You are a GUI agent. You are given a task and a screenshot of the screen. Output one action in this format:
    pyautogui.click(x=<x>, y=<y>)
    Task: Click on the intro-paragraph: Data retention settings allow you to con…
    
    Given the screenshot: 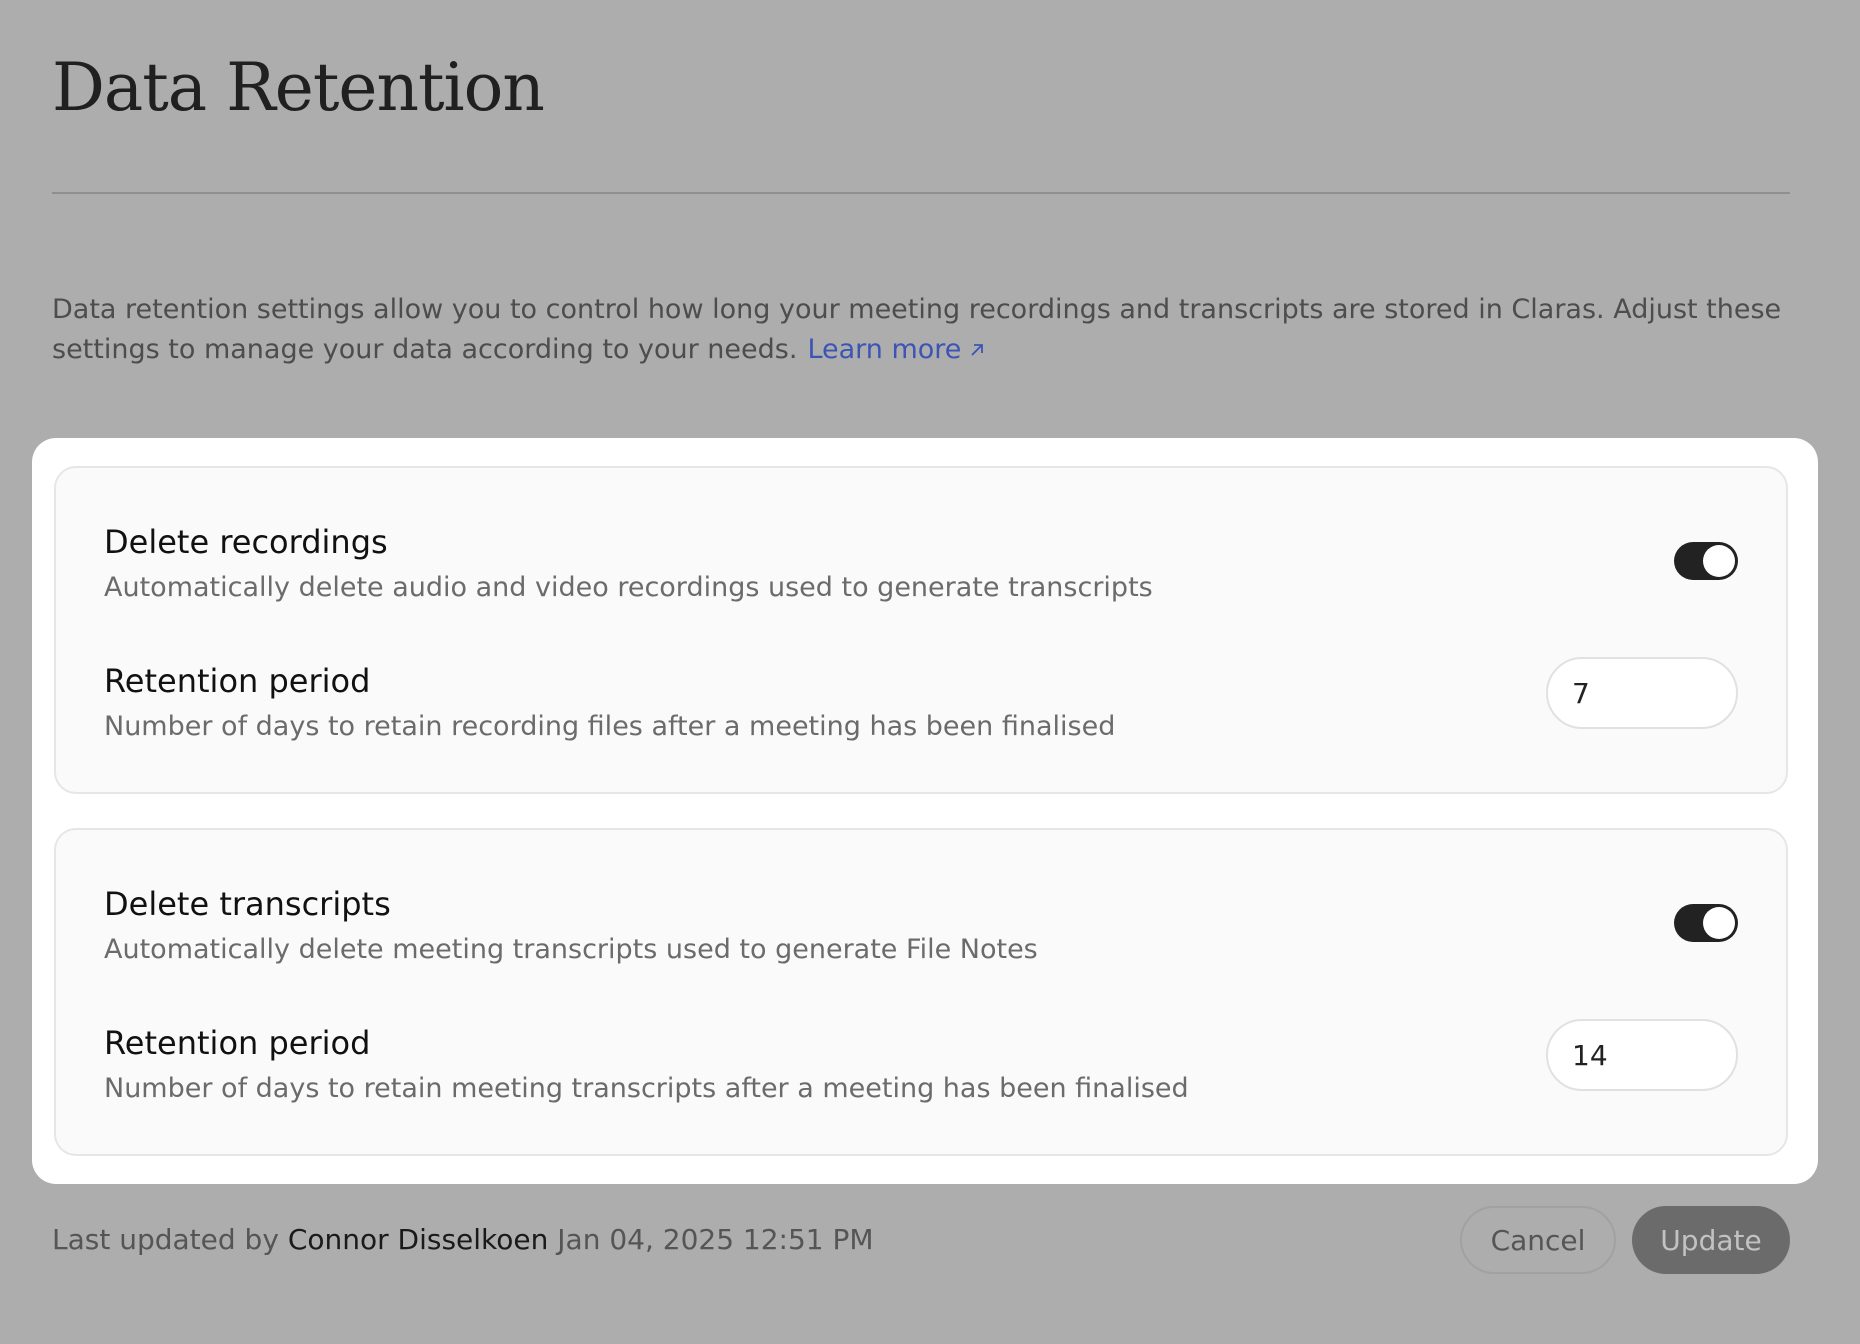 What is the action you would take?
    pyautogui.click(x=922, y=330)
    